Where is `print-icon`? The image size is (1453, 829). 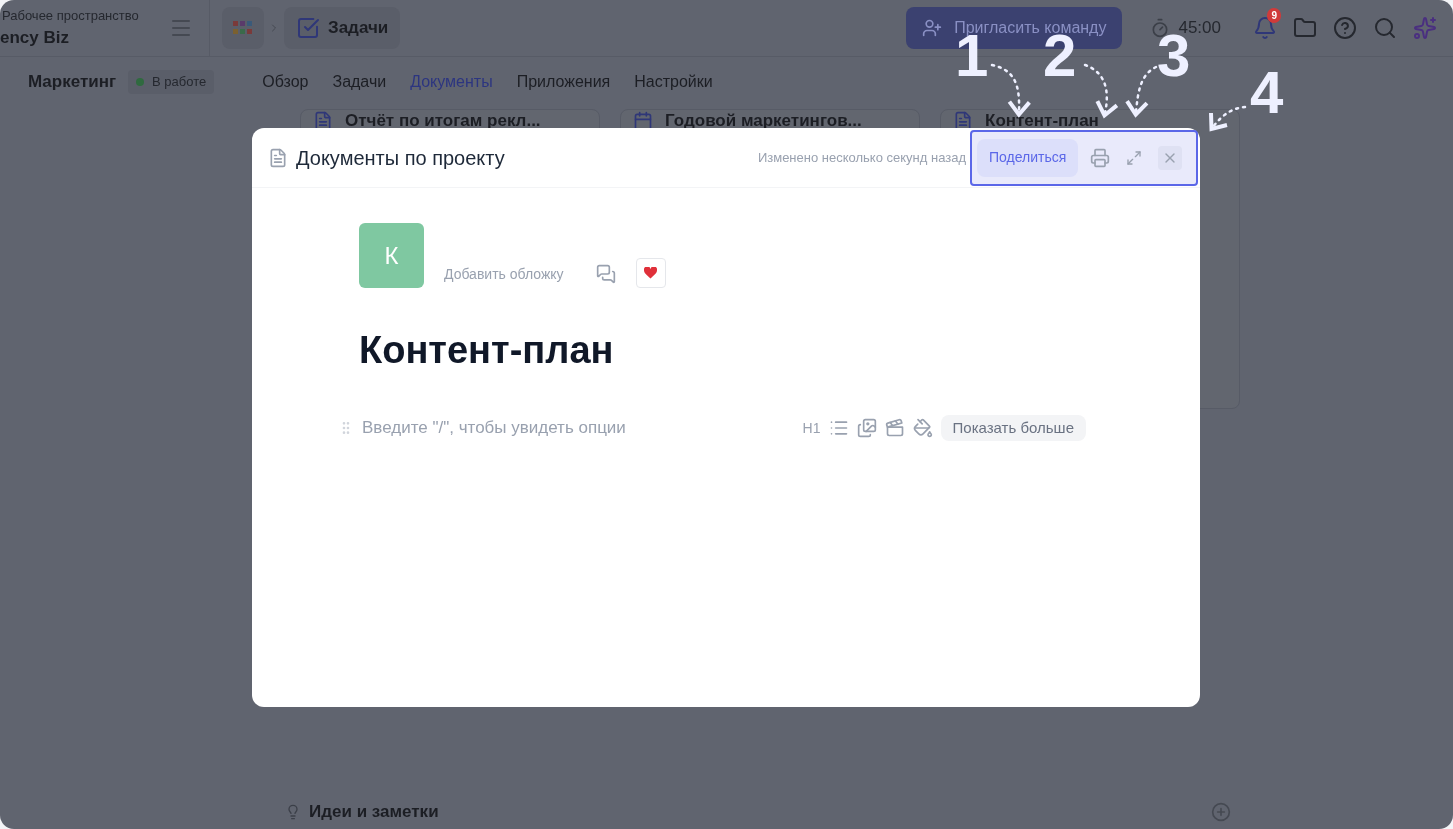
print-icon is located at coordinates (1100, 157).